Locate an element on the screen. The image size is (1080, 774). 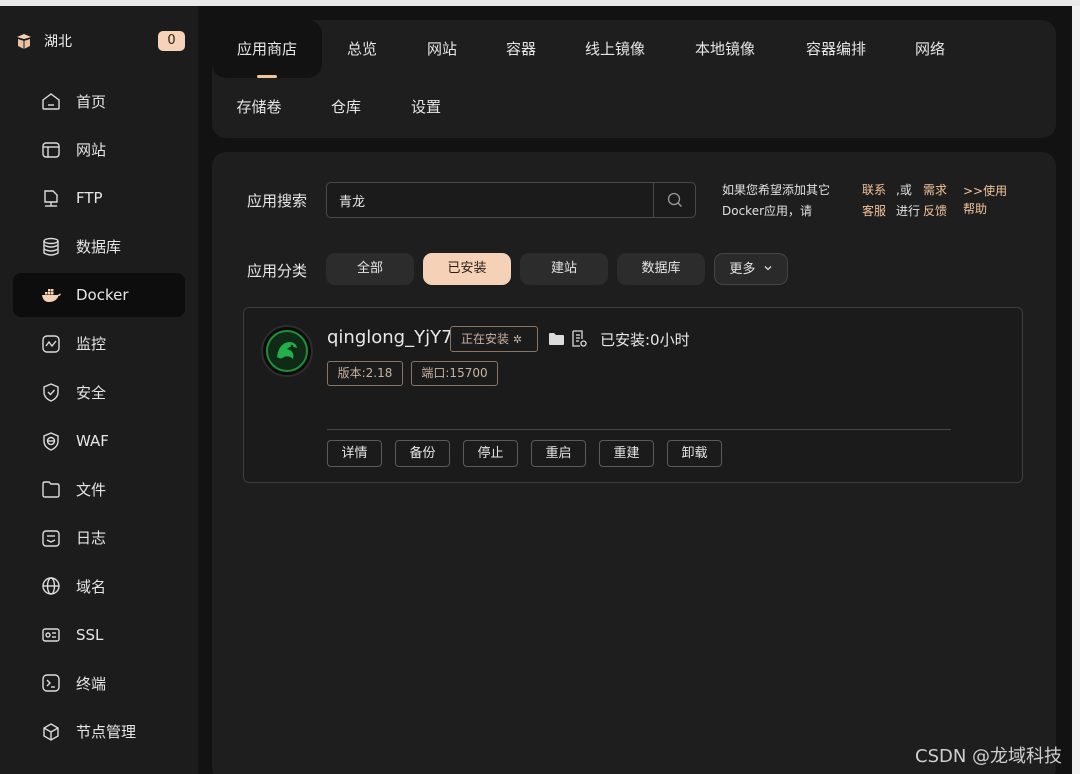
sidebar-item-label: 终端 is located at coordinates (91, 683).